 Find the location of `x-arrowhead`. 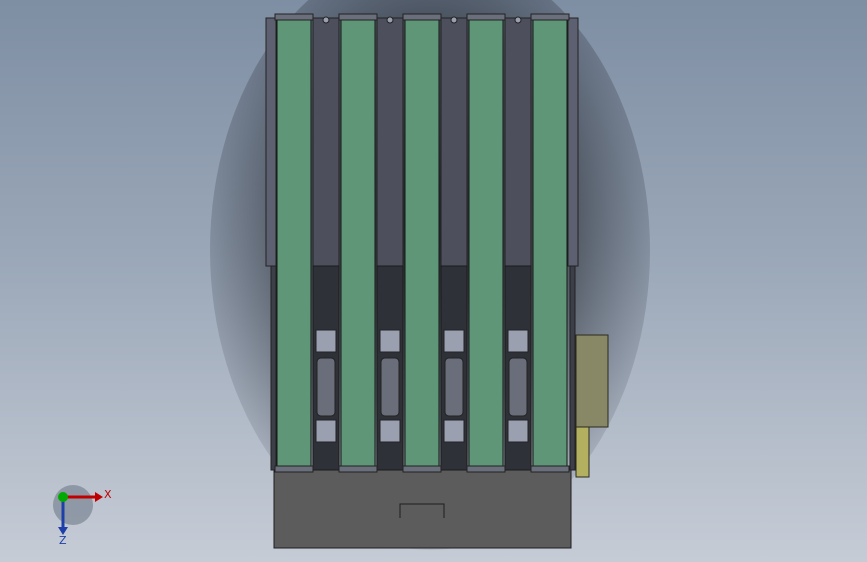

x-arrowhead is located at coordinates (99, 497).